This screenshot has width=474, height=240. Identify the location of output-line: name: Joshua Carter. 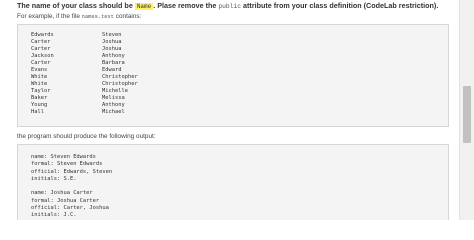
(62, 193).